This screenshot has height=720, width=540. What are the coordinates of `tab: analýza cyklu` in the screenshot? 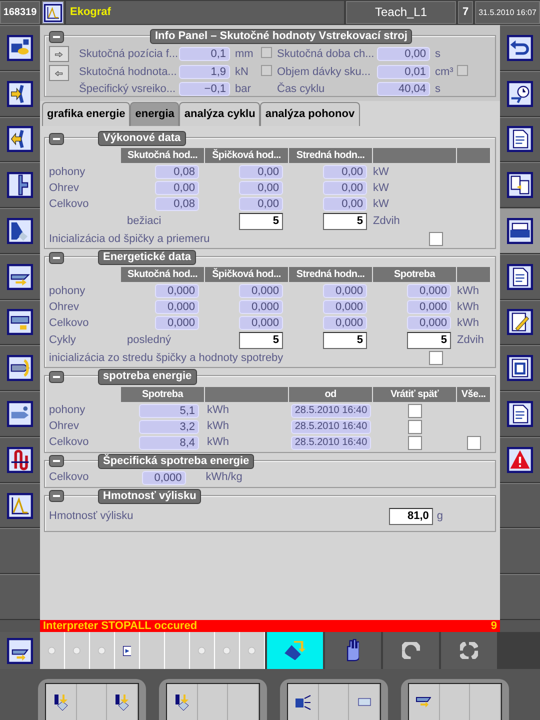 It's located at (219, 114).